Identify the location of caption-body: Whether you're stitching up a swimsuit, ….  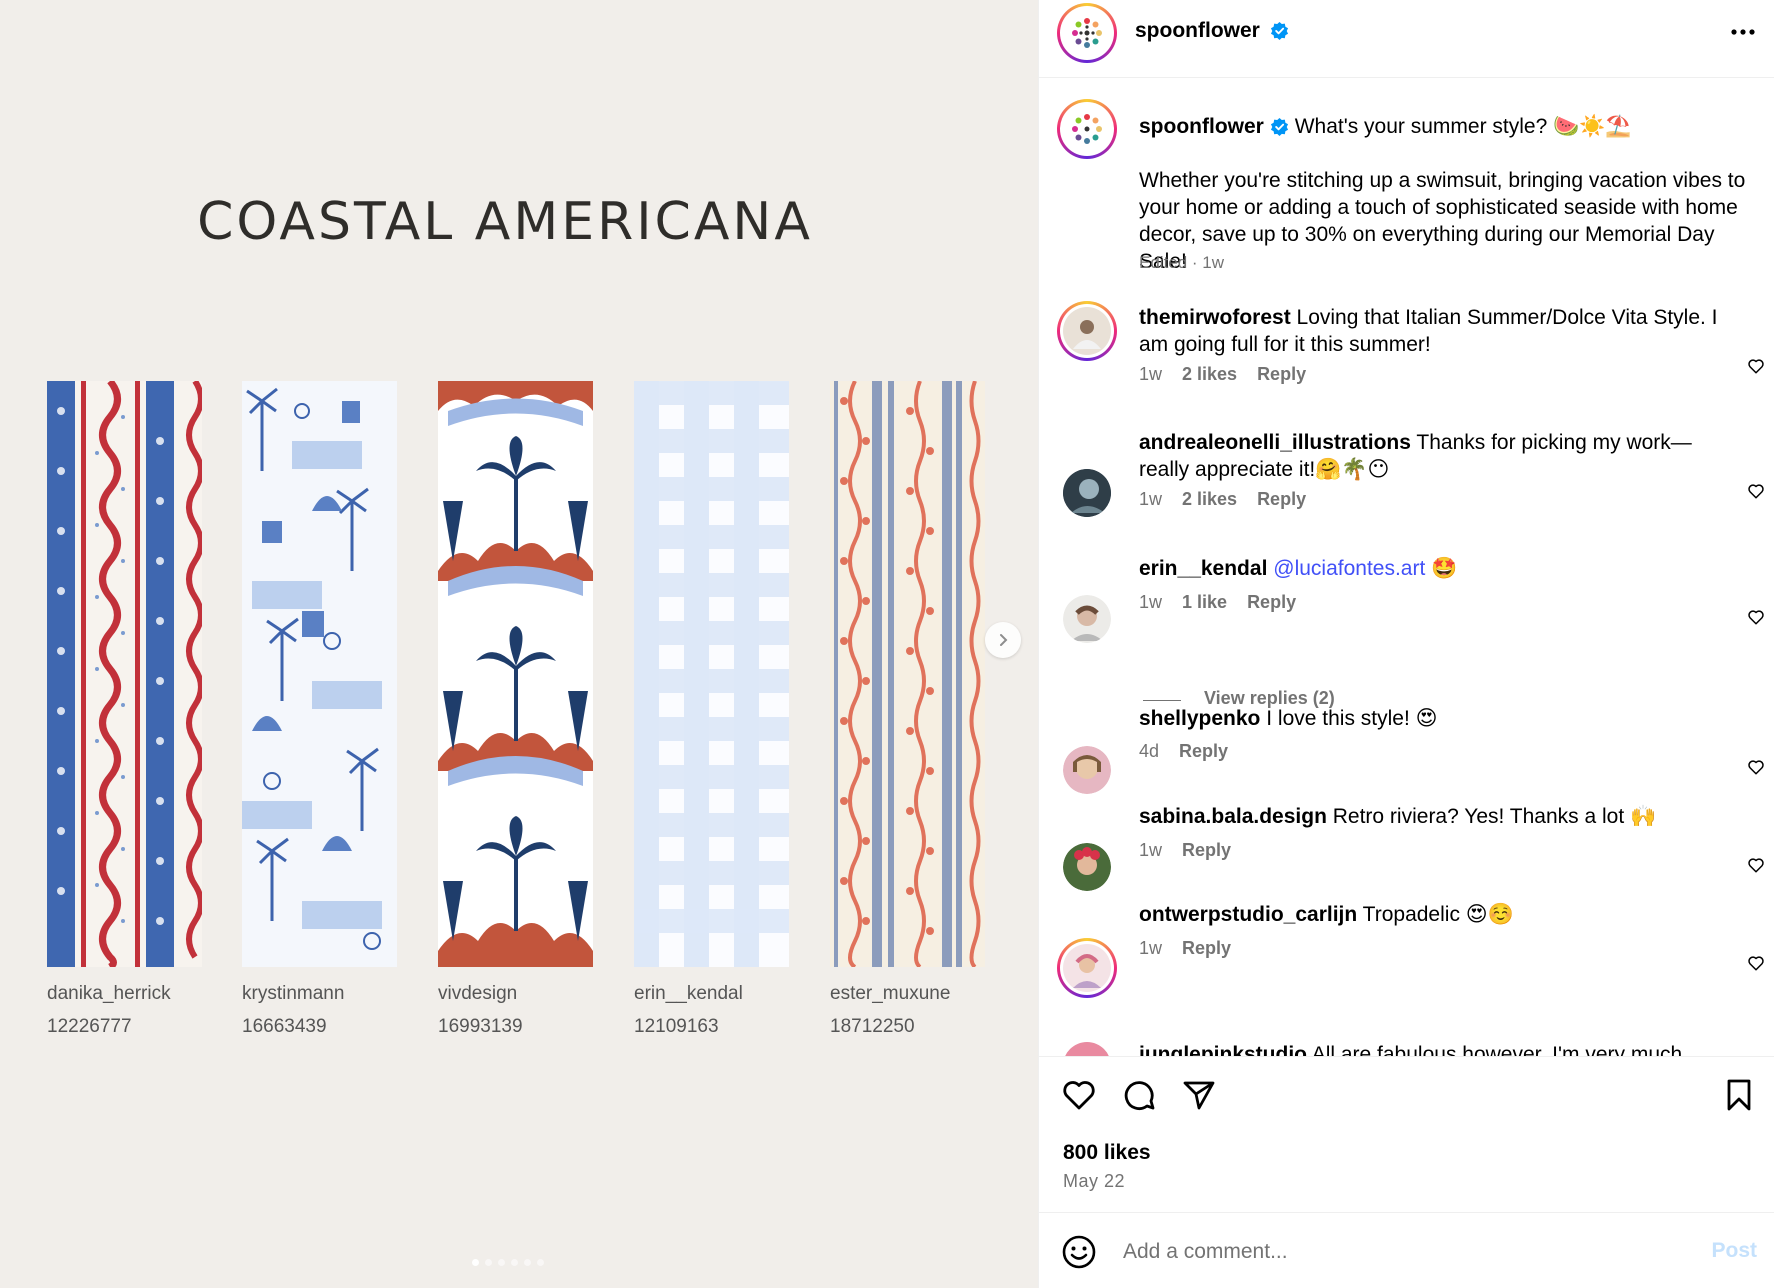
(1442, 221).